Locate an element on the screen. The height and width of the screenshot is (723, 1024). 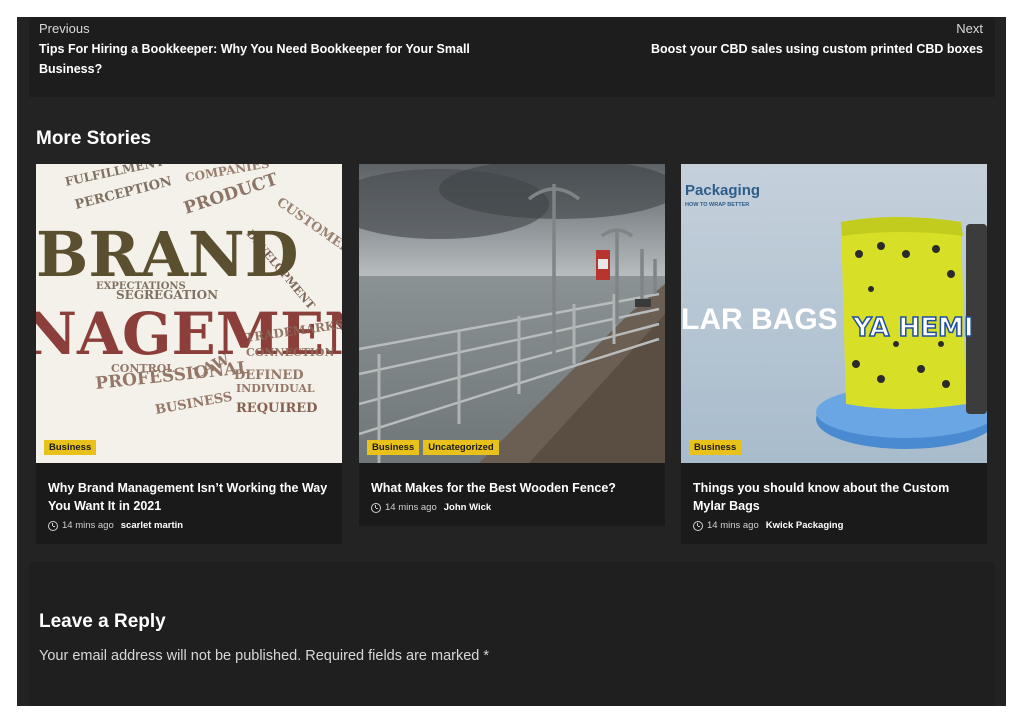
mylar-text: LAR BAGS is located at coordinates (759, 319).